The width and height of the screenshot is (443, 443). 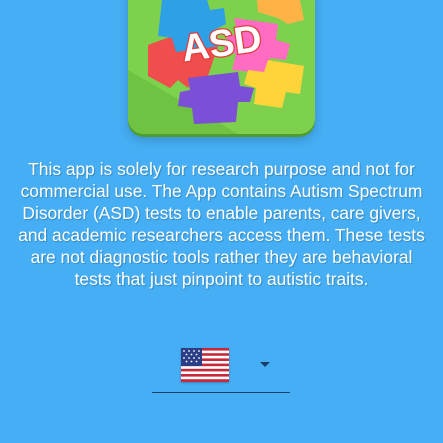 I want to click on language-select, so click(x=221, y=368).